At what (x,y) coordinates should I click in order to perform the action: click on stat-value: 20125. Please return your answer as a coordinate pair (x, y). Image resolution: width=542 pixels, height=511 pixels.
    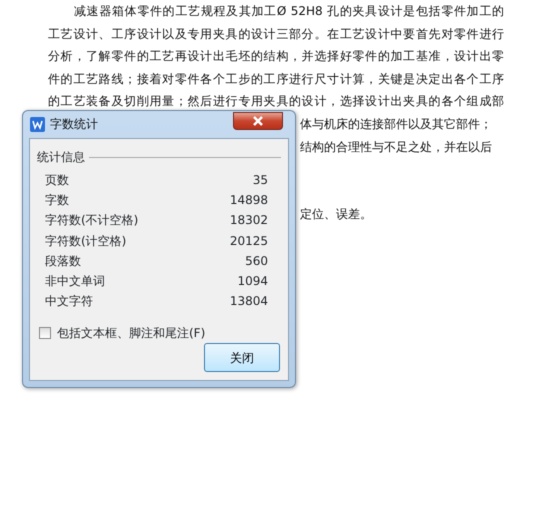
    Looking at the image, I should click on (249, 241).